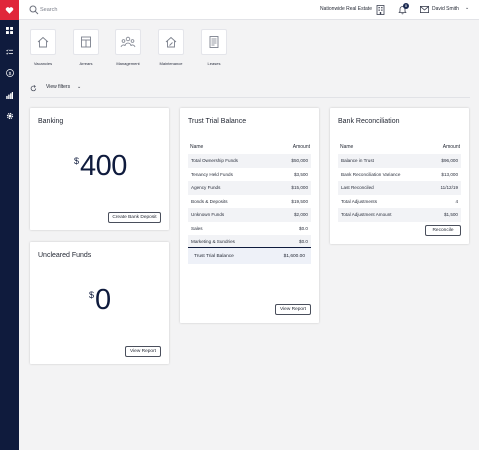 This screenshot has width=479, height=450. I want to click on row-amount: 4, so click(456, 201).